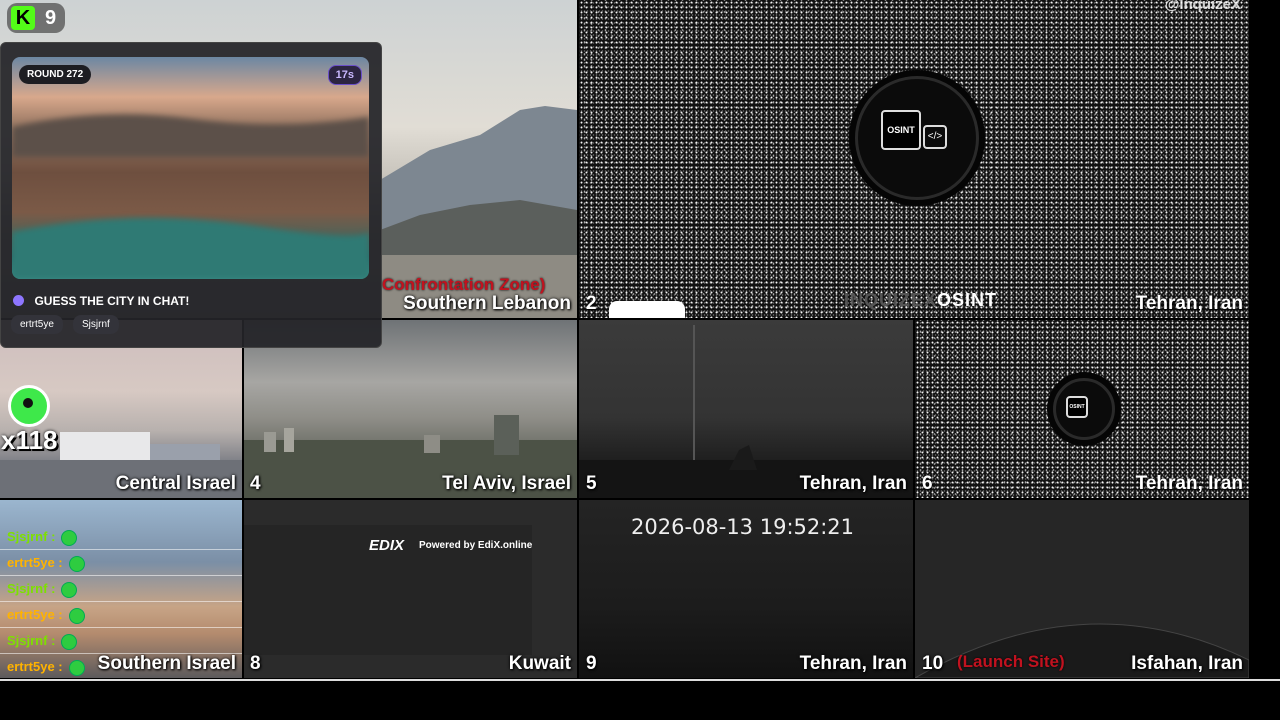 Image resolution: width=1280 pixels, height=720 pixels. I want to click on camera-tile-5: 5 Tehran, Iran, so click(746, 409).